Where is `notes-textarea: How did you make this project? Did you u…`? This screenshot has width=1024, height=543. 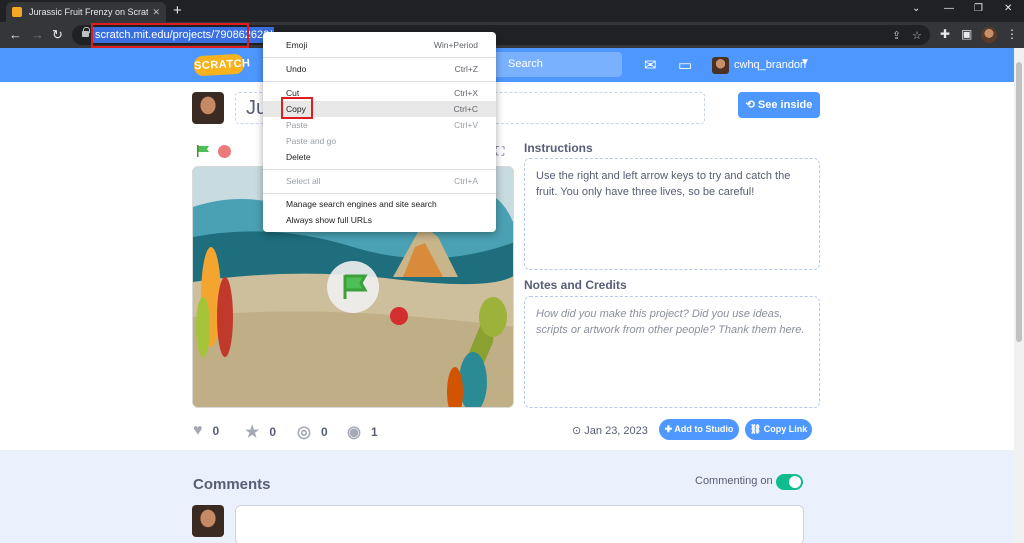 notes-textarea: How did you make this project? Did you u… is located at coordinates (672, 352).